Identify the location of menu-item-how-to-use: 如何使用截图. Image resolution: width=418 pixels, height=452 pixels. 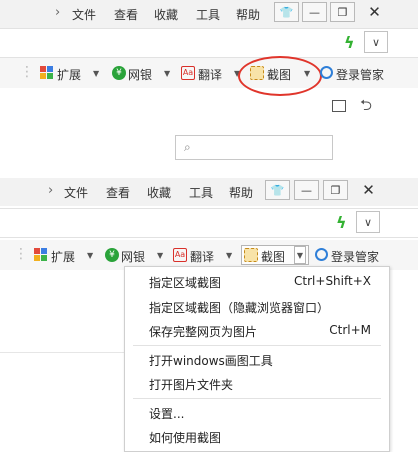
(185, 437).